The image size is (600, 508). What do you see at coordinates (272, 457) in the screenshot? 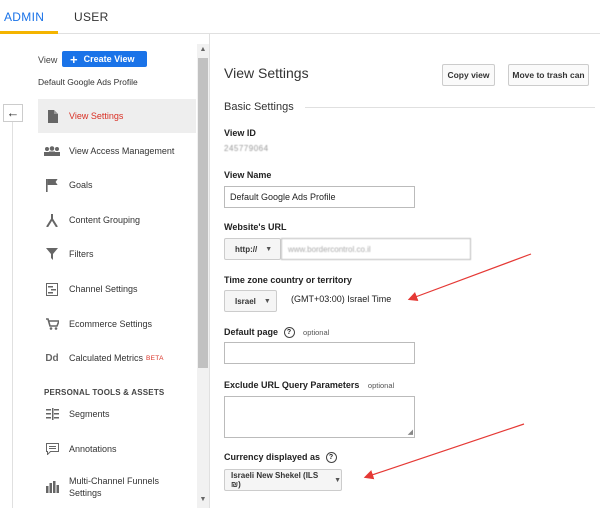
I see `currency-label: Currency displayed as` at bounding box center [272, 457].